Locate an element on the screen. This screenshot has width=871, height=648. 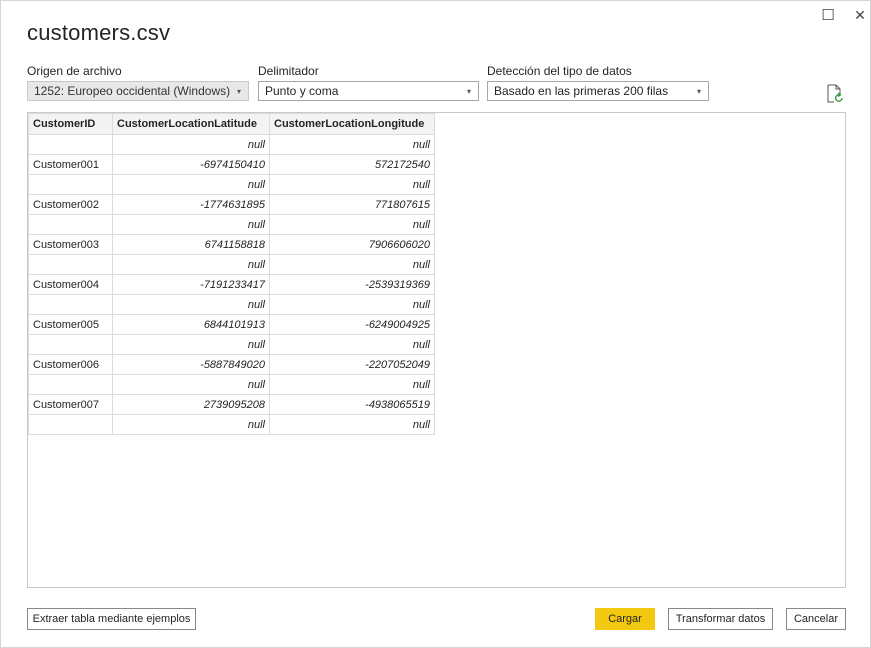
maximize-icon: ☐ is located at coordinates (828, 15).